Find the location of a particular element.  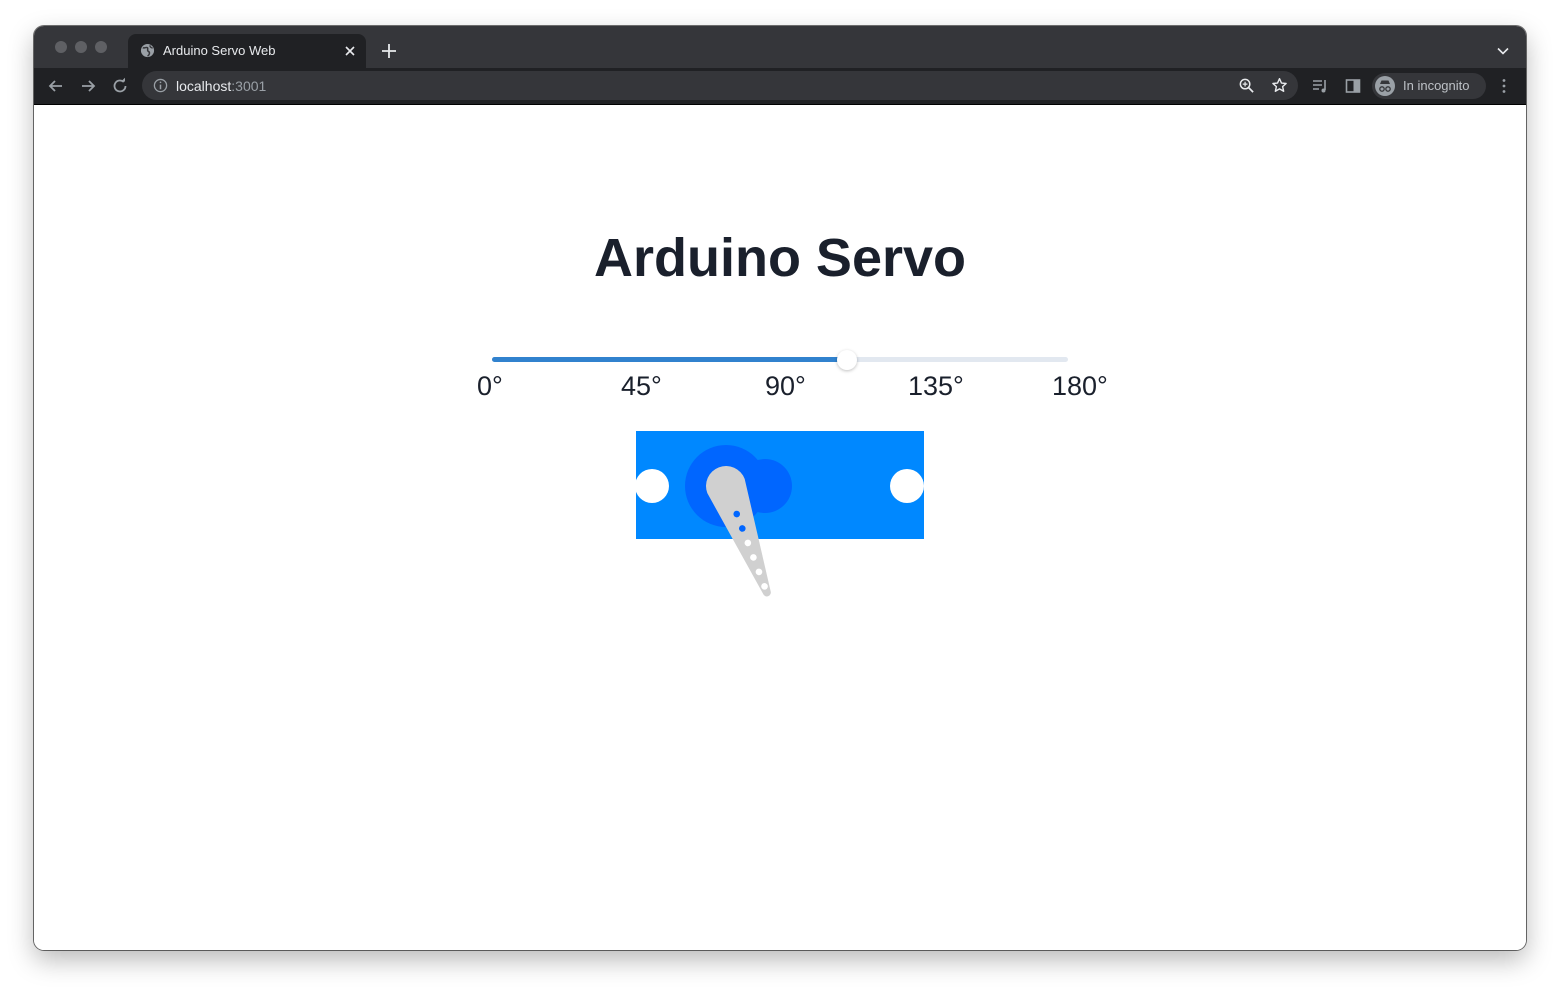

tab-active: Arduino Servo Web is located at coordinates (247, 51).